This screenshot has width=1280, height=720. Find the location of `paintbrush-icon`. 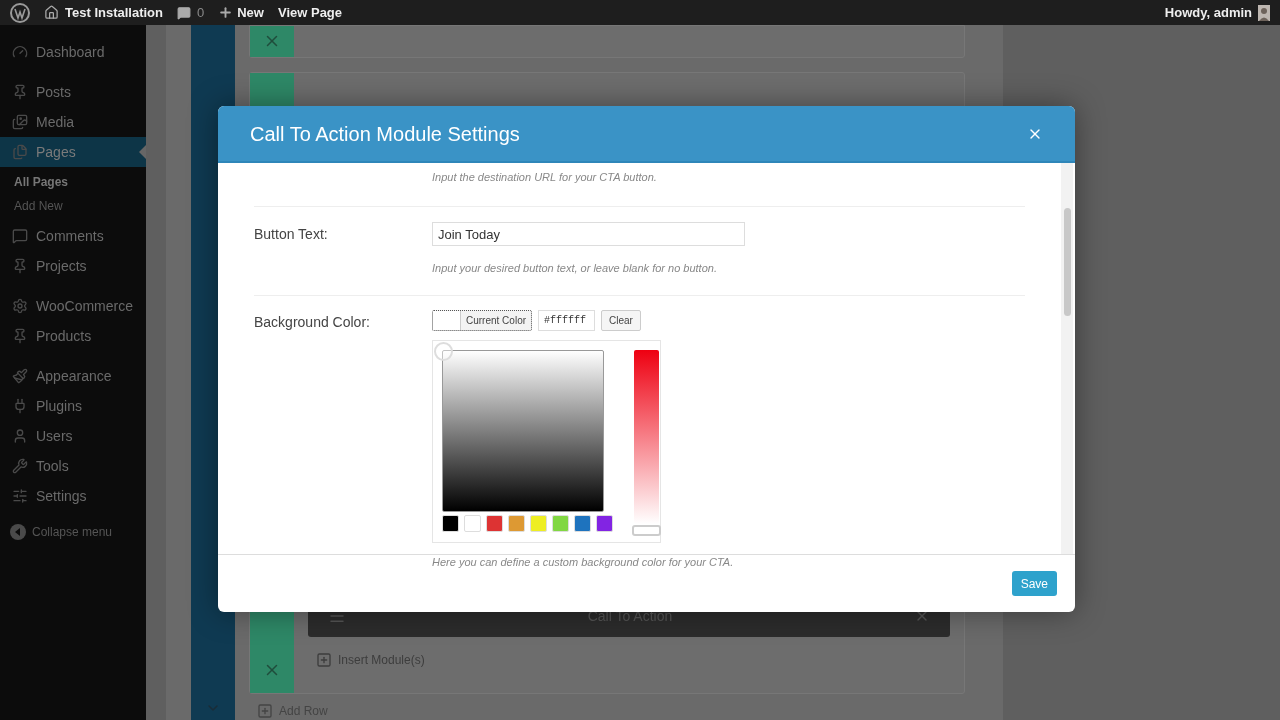

paintbrush-icon is located at coordinates (20, 376).